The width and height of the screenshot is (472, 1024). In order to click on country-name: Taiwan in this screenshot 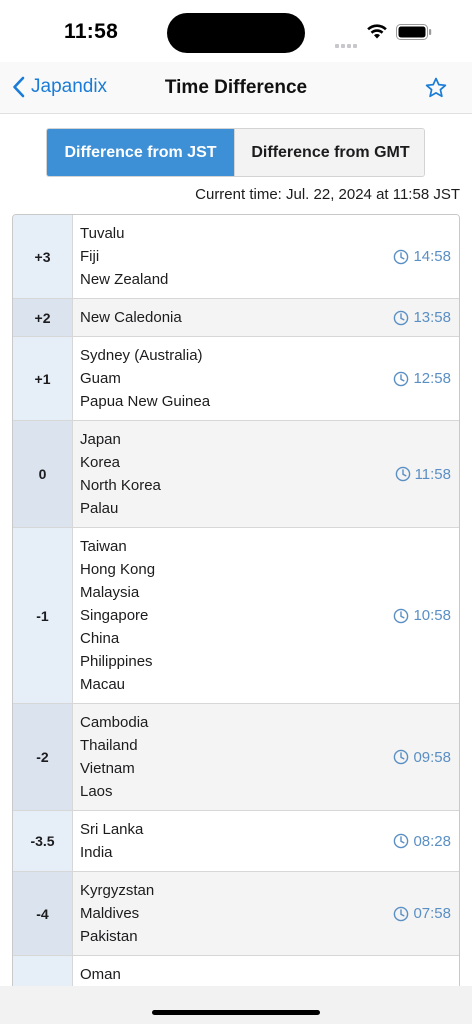, I will do `click(103, 546)`.